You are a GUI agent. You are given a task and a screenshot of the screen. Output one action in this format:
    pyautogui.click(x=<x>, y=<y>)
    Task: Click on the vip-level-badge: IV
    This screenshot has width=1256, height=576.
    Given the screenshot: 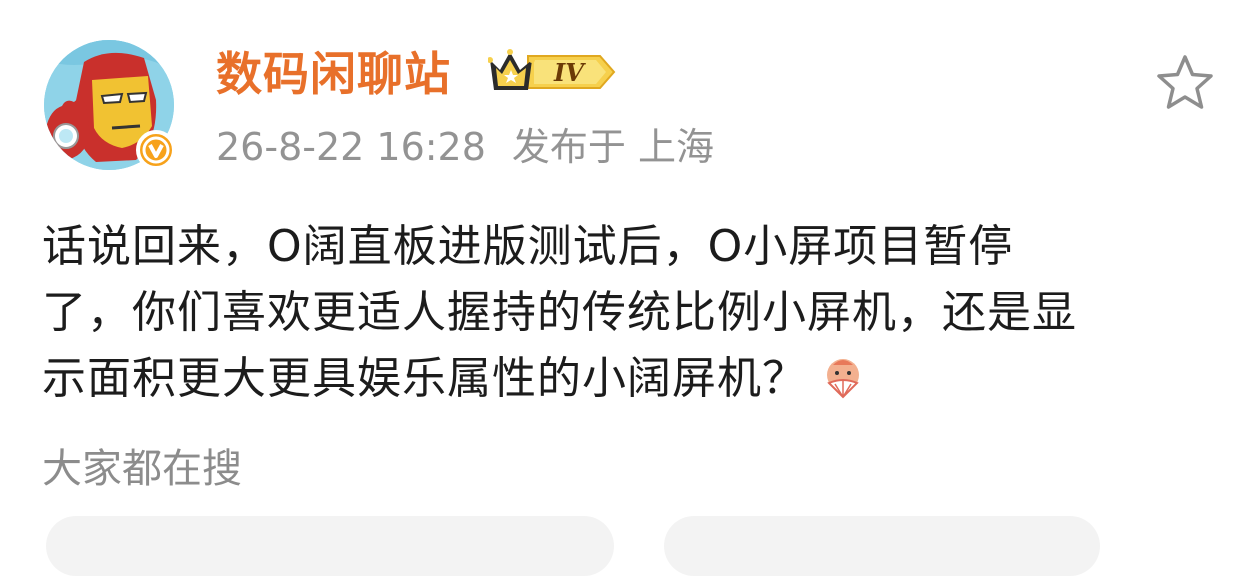 What is the action you would take?
    pyautogui.click(x=552, y=72)
    